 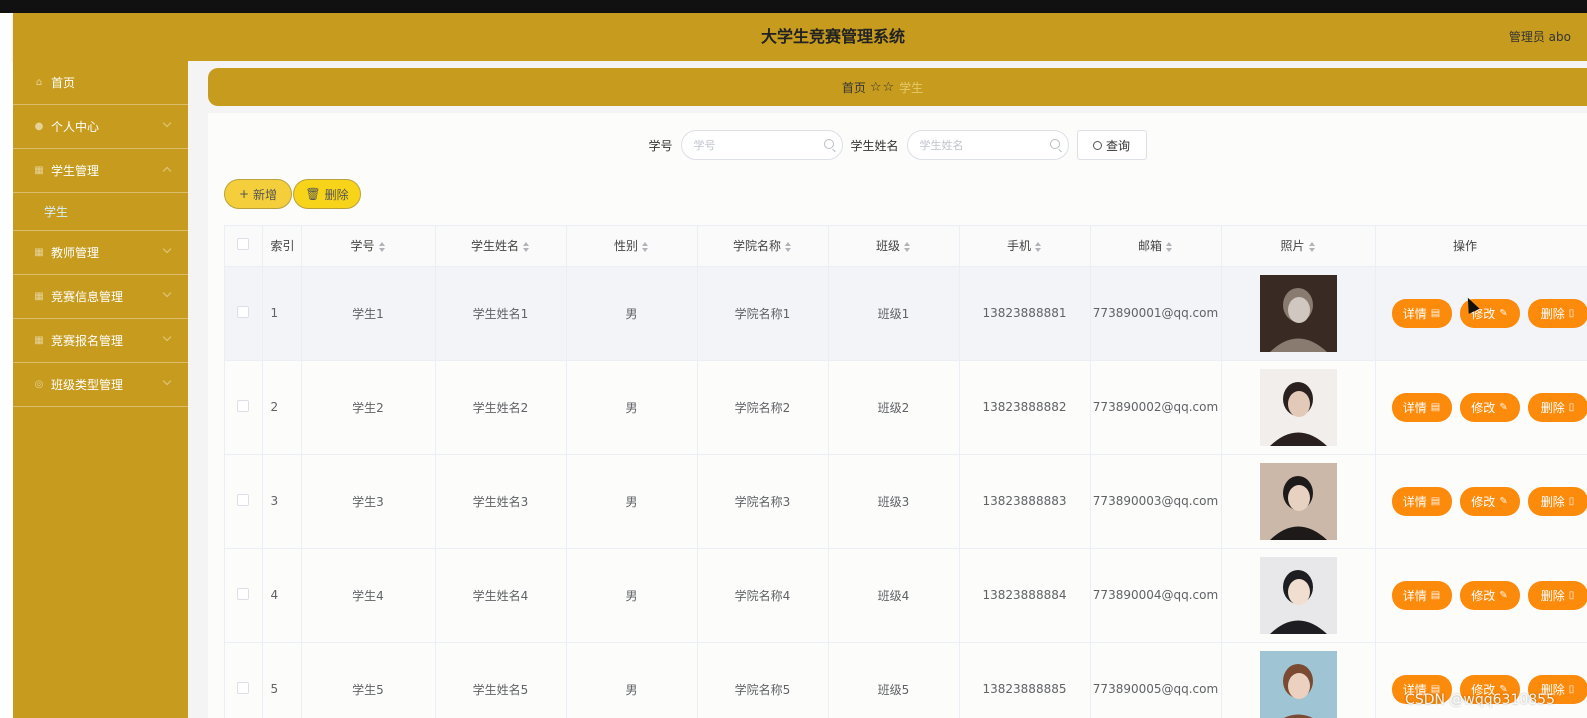 What do you see at coordinates (1540, 37) in the screenshot?
I see `user-info: 管理员 abo` at bounding box center [1540, 37].